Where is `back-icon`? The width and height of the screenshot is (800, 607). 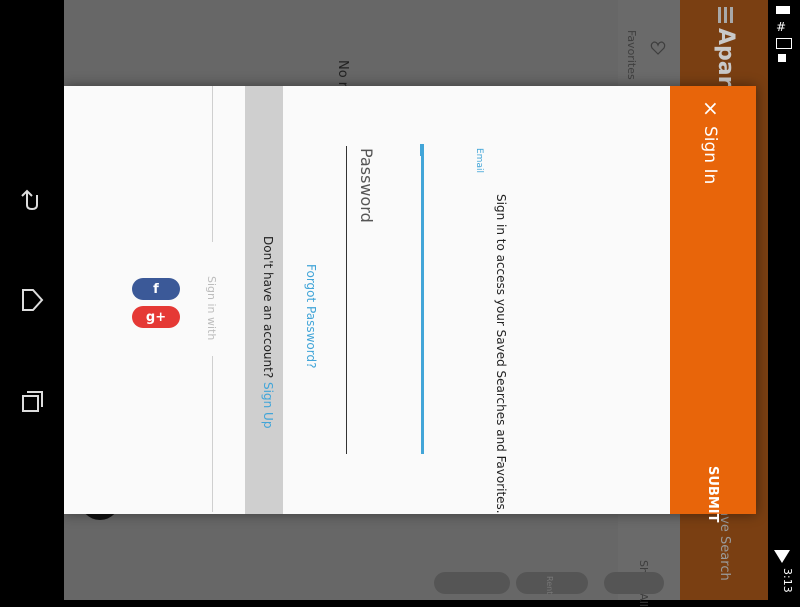
back-icon is located at coordinates (29, 200).